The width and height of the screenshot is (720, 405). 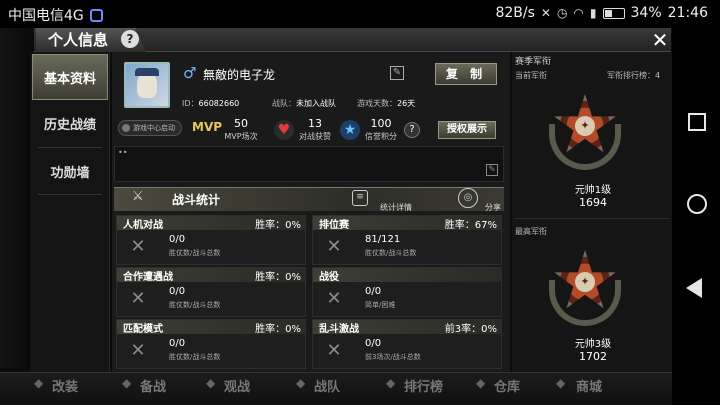 I want to click on android-nav-bar, so click(x=696, y=216).